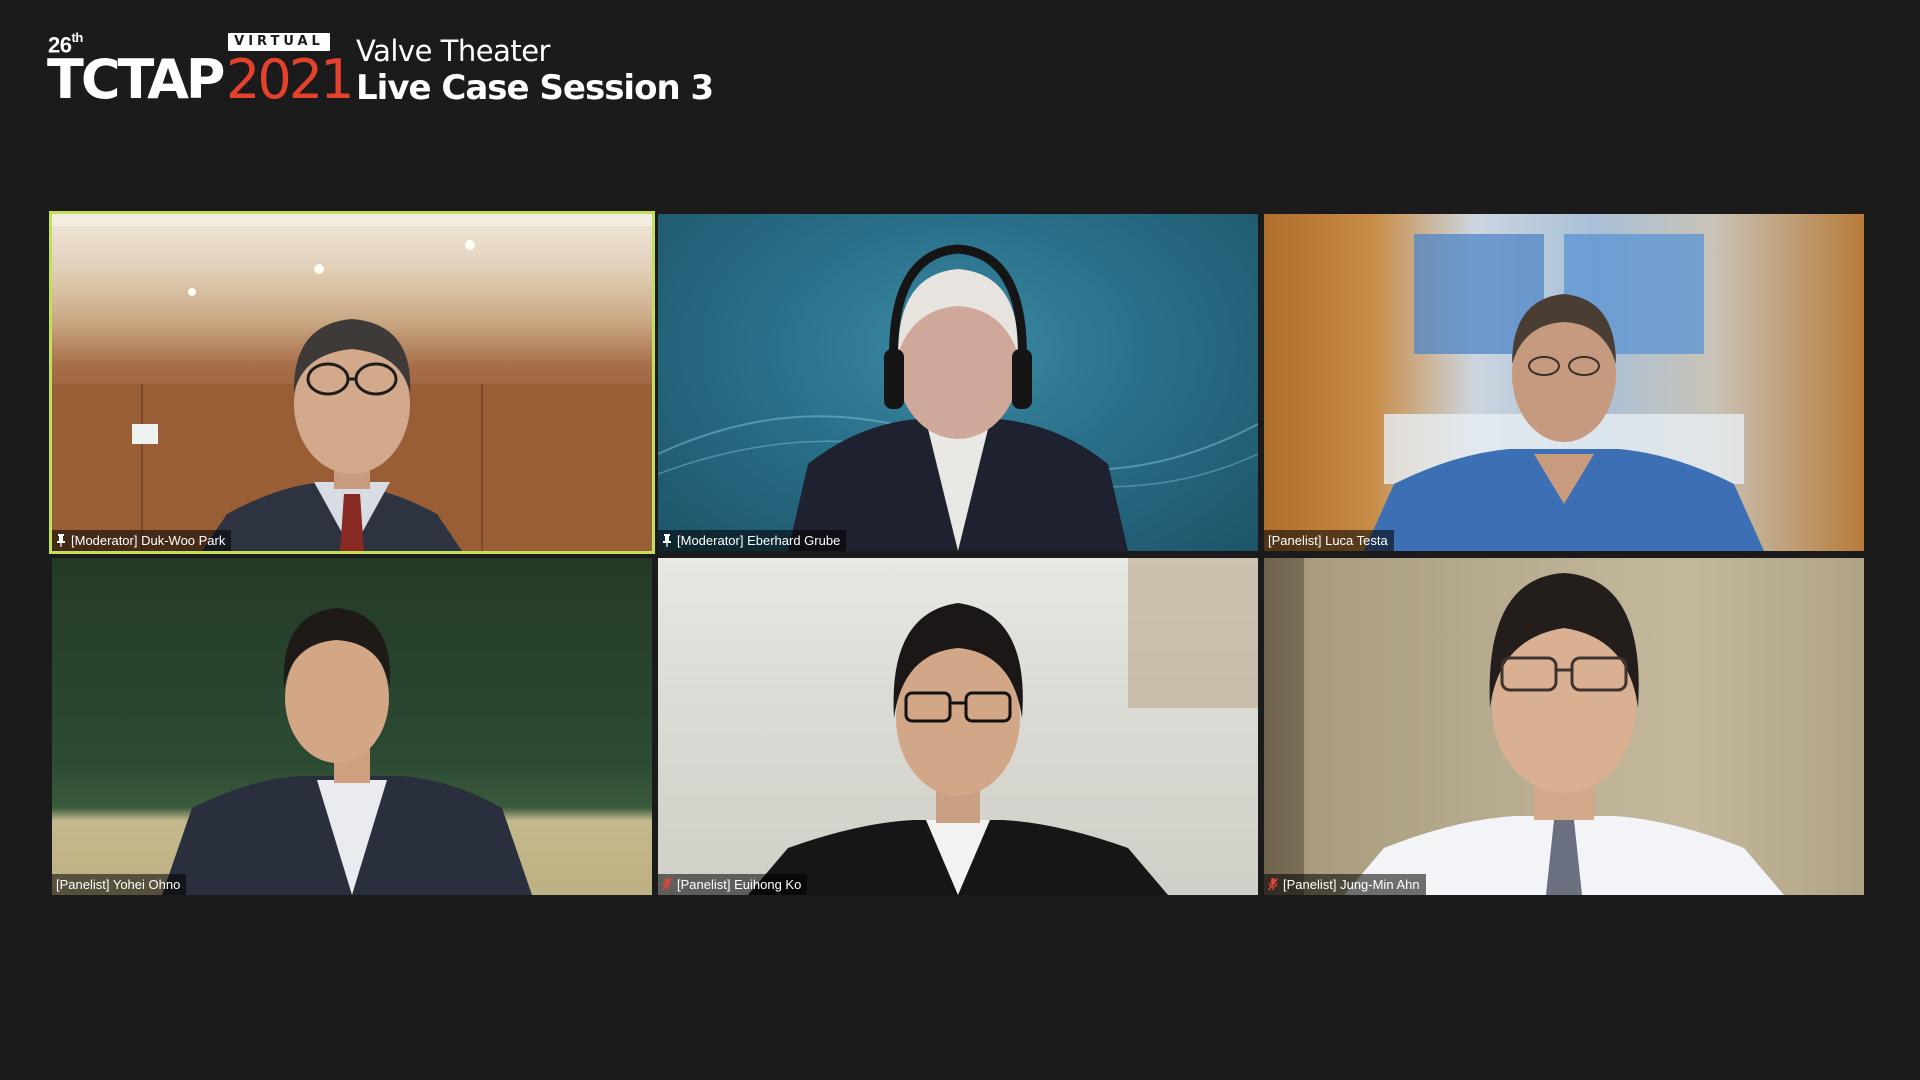  I want to click on participant-name-tag: [Panelist] Euihong Ko, so click(733, 884).